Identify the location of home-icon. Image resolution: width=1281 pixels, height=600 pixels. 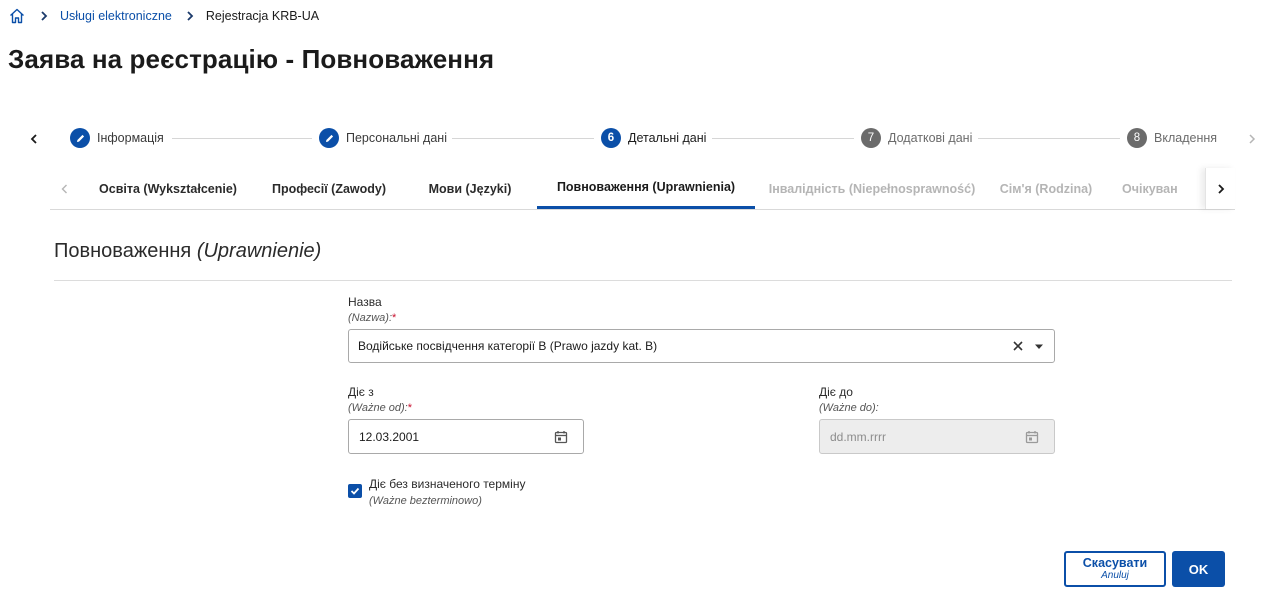
(17, 16).